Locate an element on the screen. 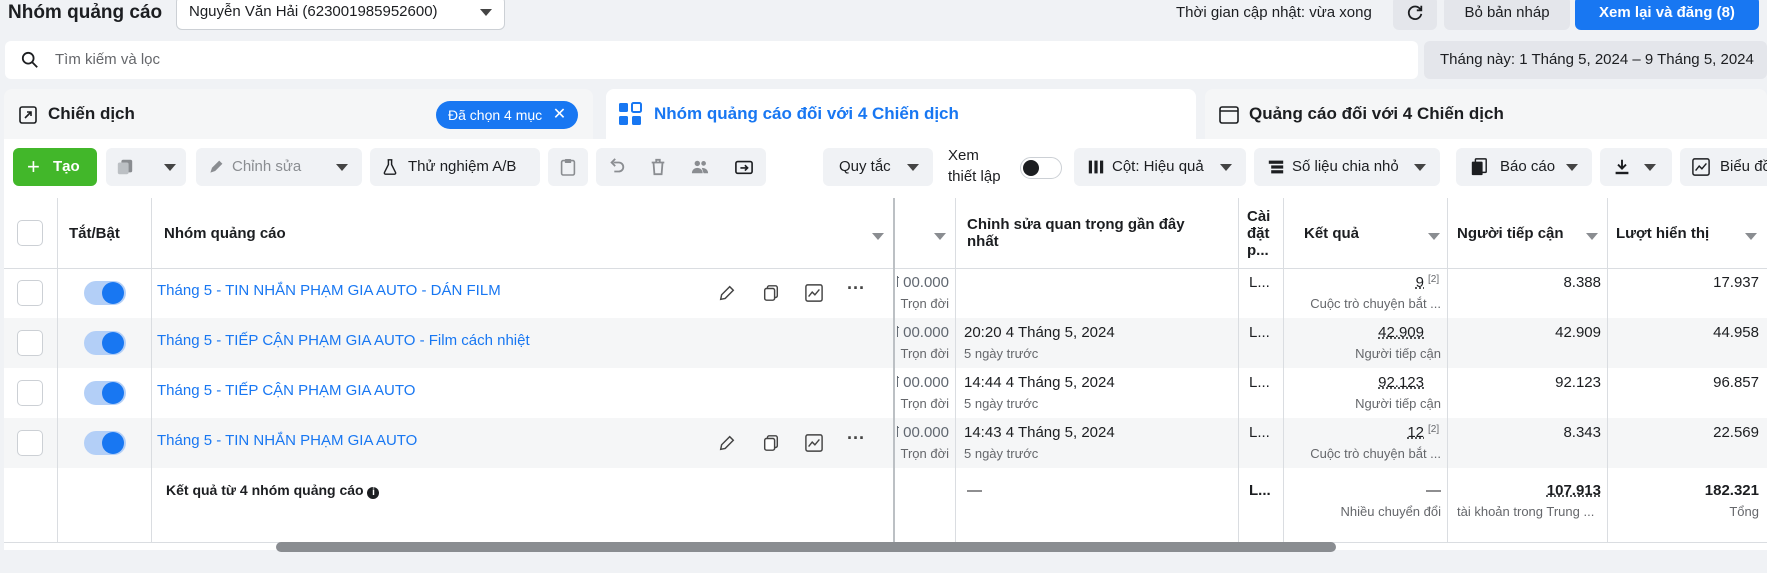 The width and height of the screenshot is (1767, 573). search-filter-input: Tìm kiếm và lọc is located at coordinates (711, 60).